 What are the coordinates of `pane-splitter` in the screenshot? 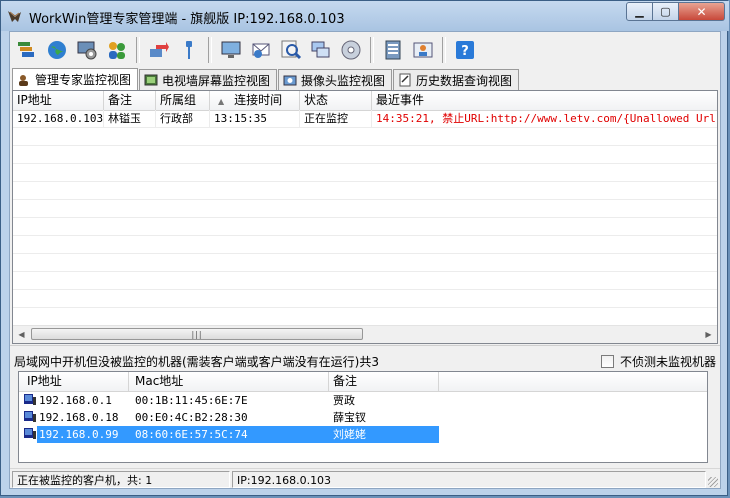 It's located at (365, 348).